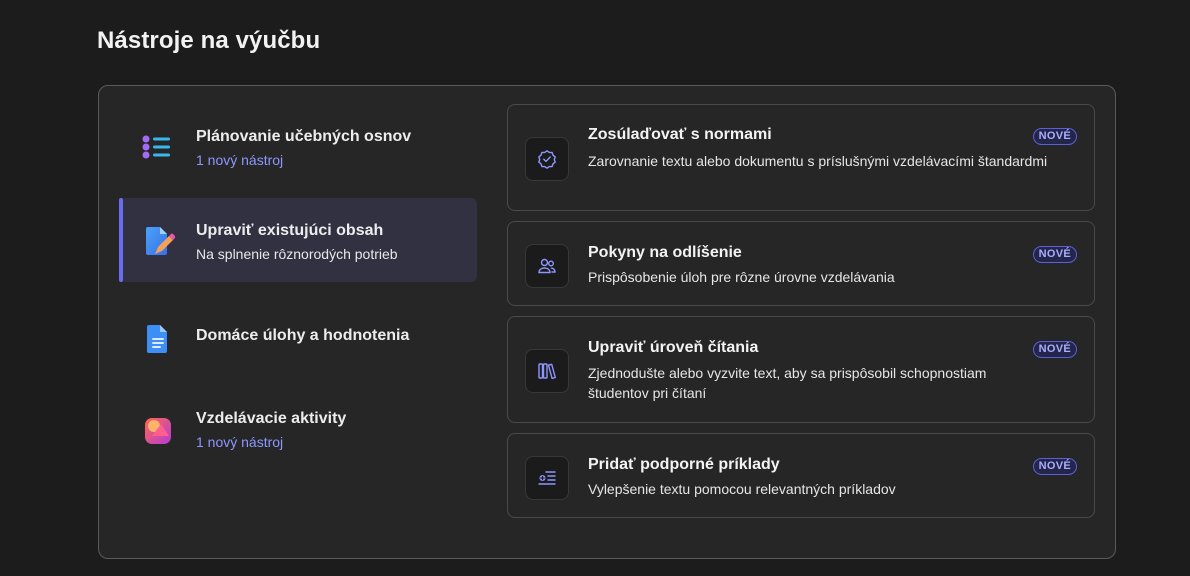  What do you see at coordinates (121, 240) in the screenshot?
I see `active-indicator` at bounding box center [121, 240].